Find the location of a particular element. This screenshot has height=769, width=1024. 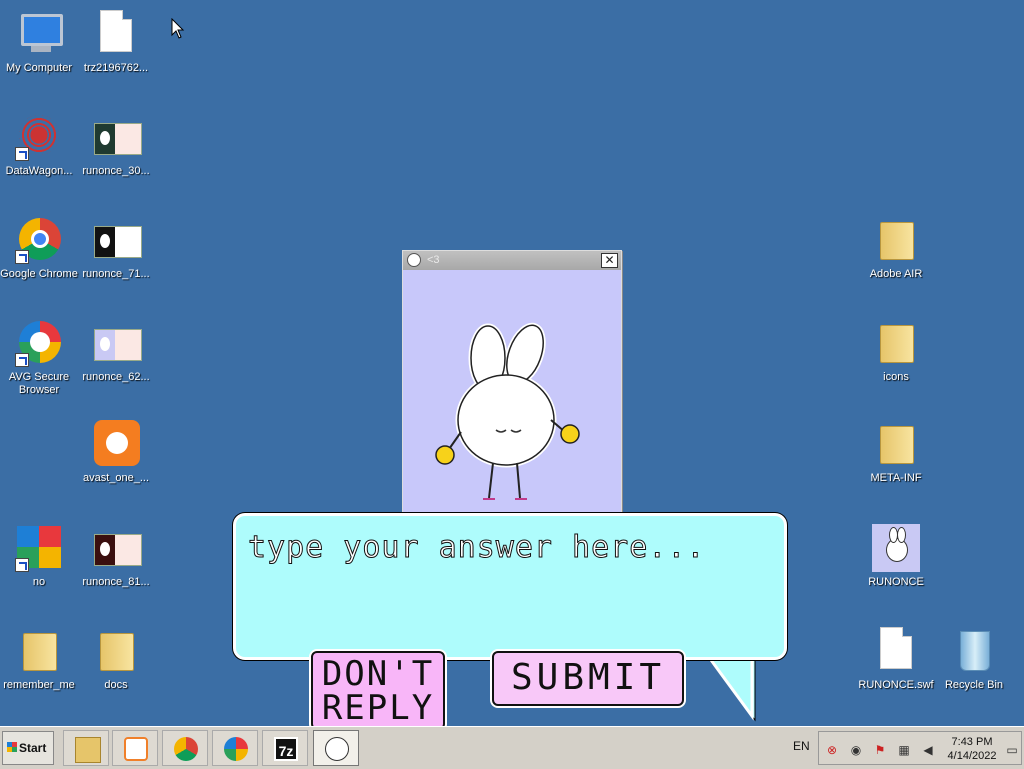

recycle-bin-icon is located at coordinates (974, 651).